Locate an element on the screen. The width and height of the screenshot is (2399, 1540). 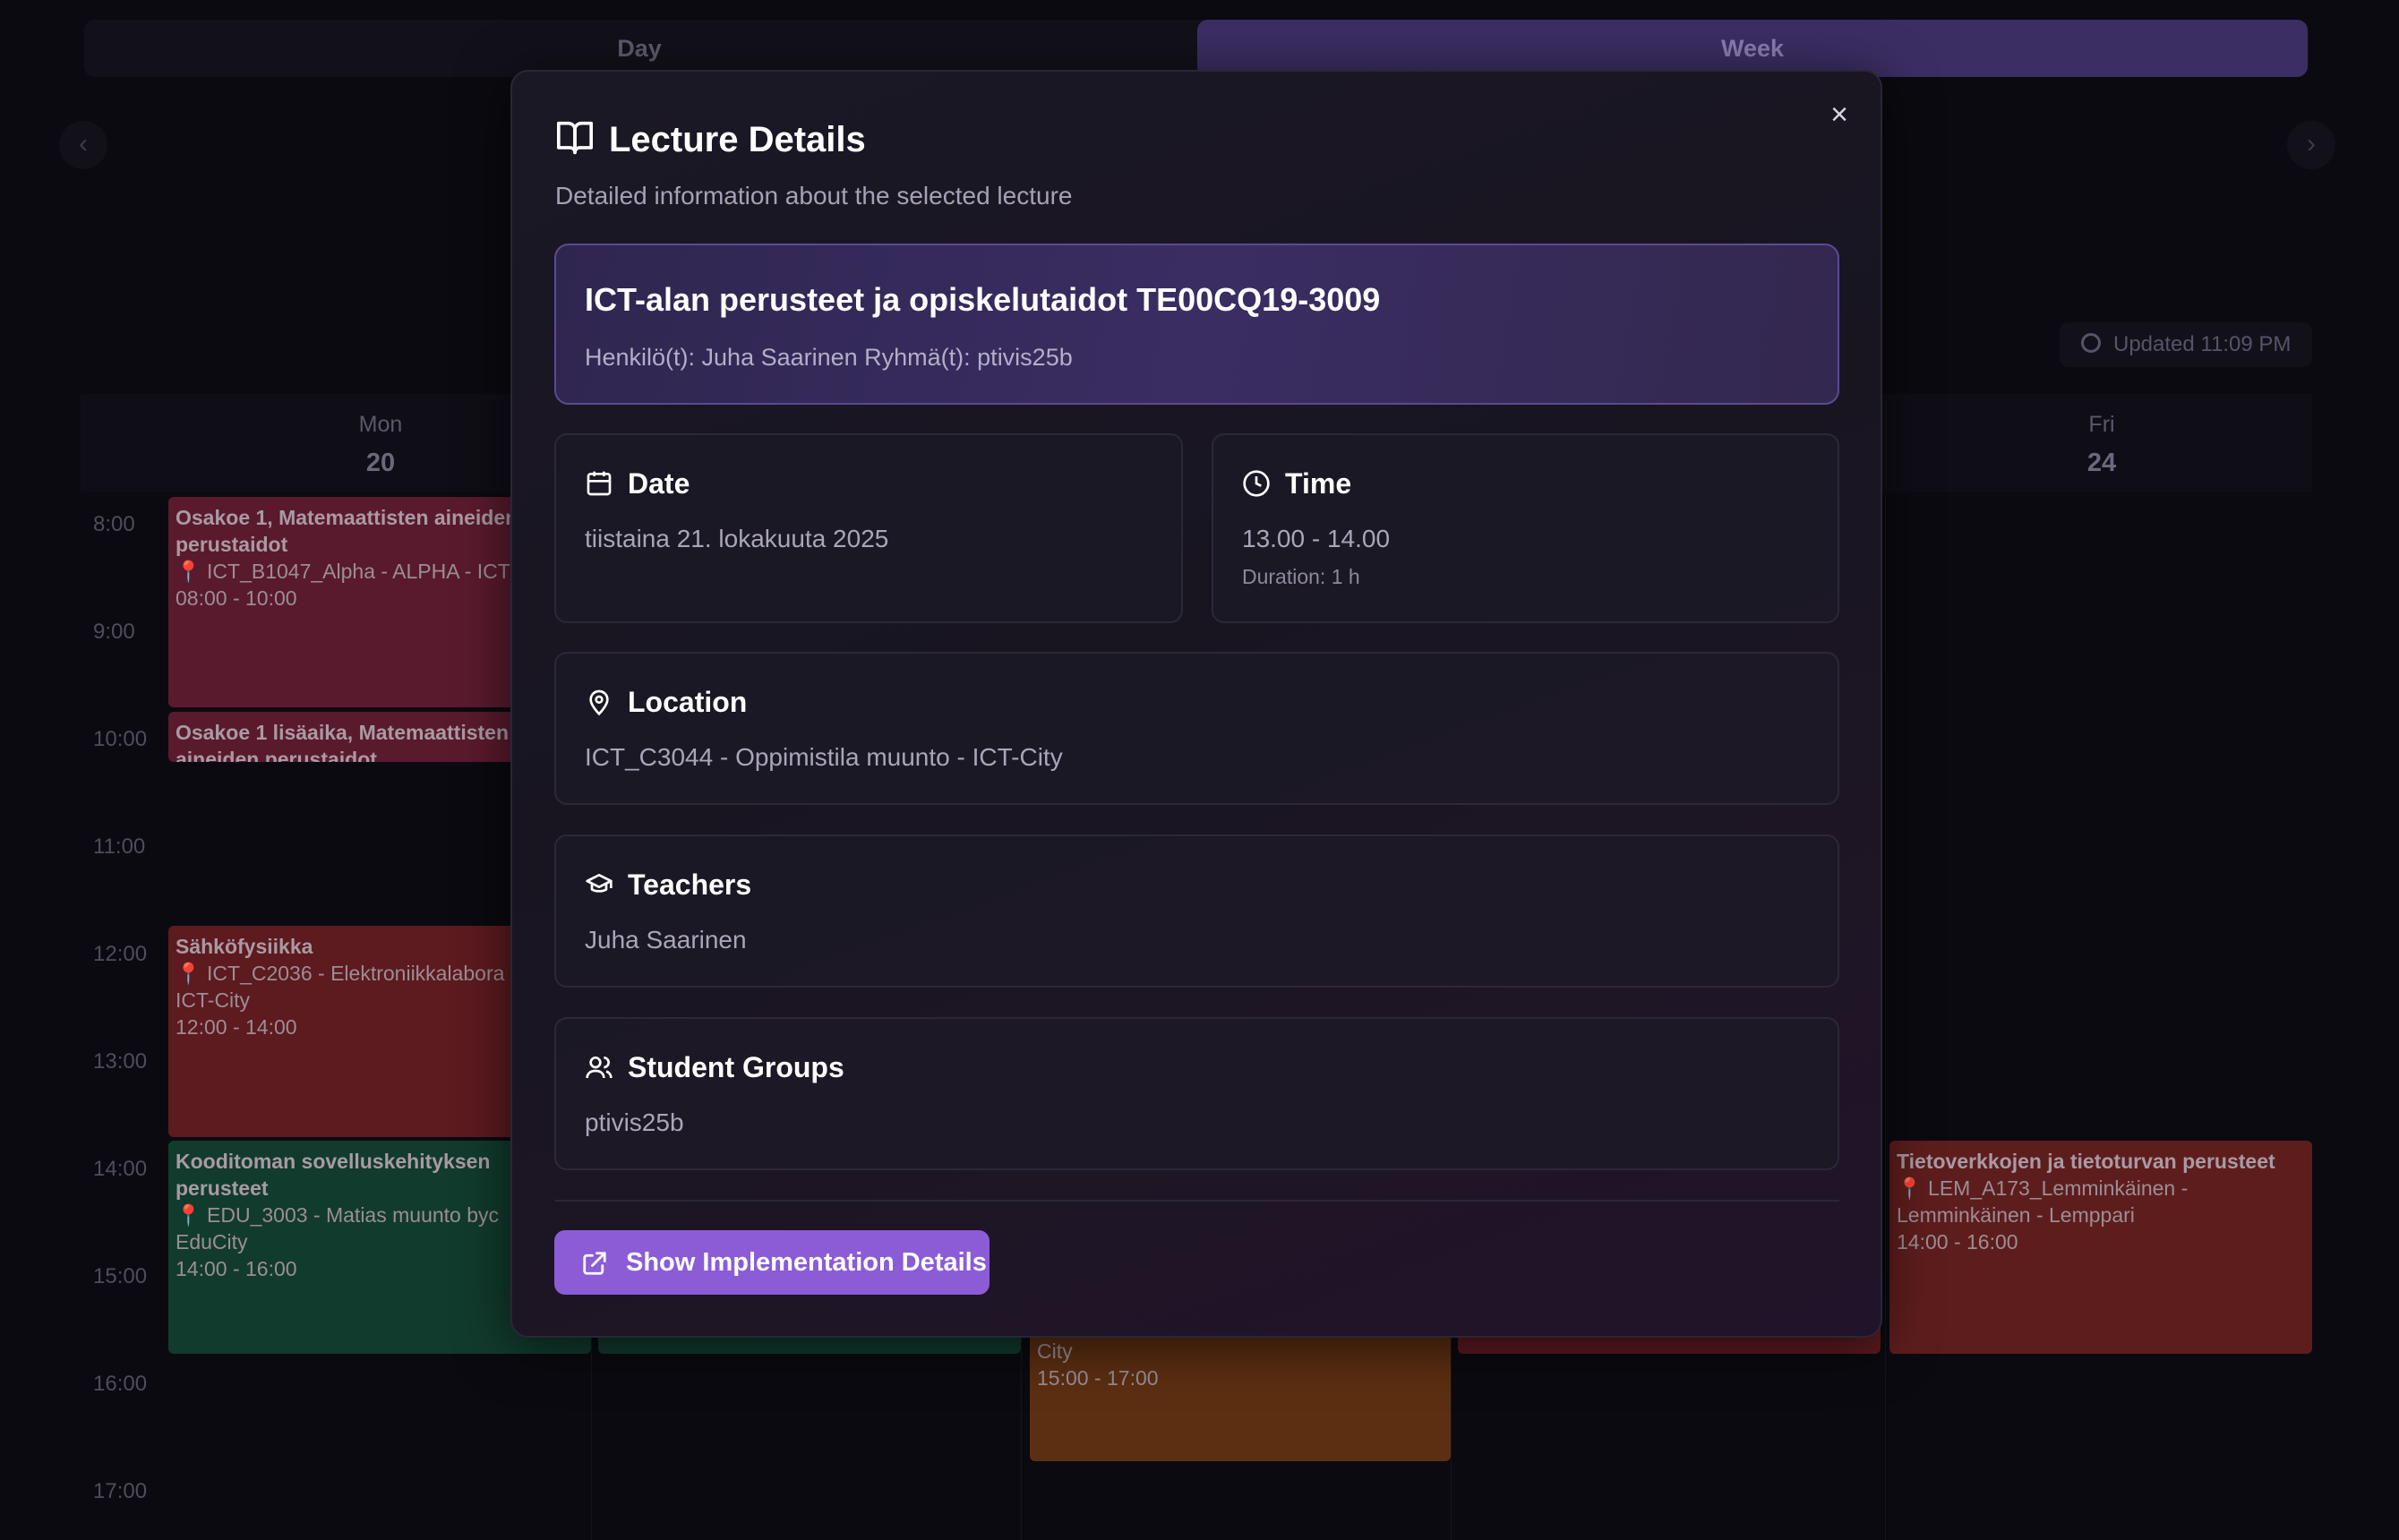
date-label: Date is located at coordinates (659, 483).